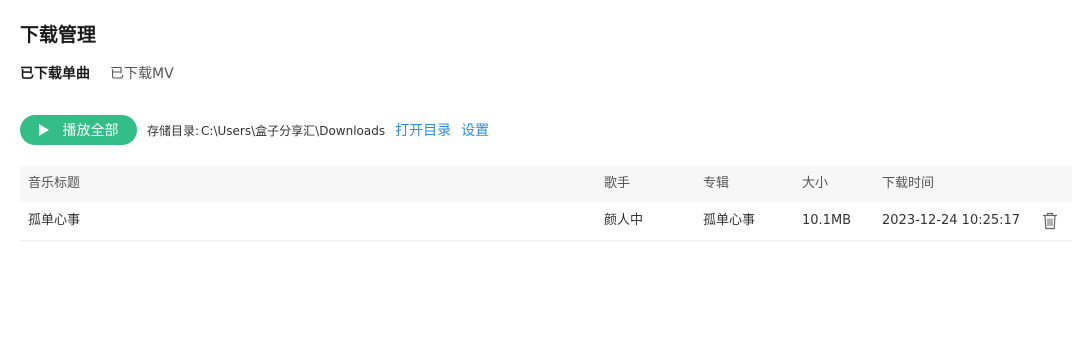  I want to click on table-row: 孤单心事 颜人中 孤单心事 10.1MB 2023-12-24 10:25:17, so click(546, 221).